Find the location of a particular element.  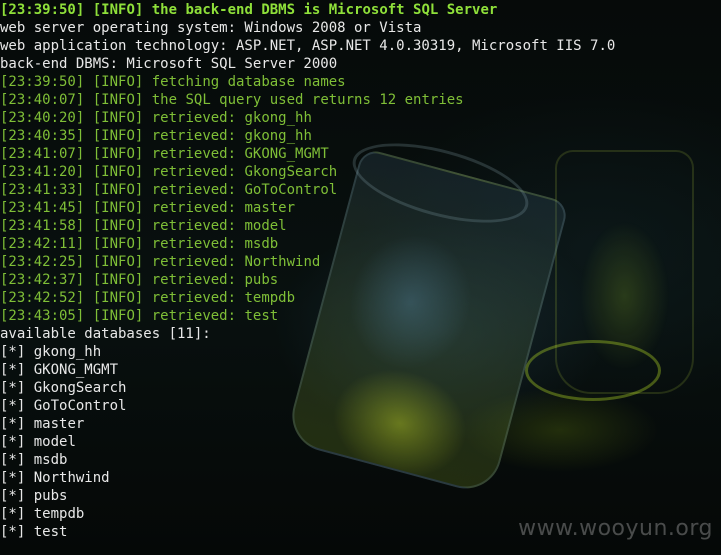

database-list-item: [*] GKONG_MGMT is located at coordinates (59, 370).